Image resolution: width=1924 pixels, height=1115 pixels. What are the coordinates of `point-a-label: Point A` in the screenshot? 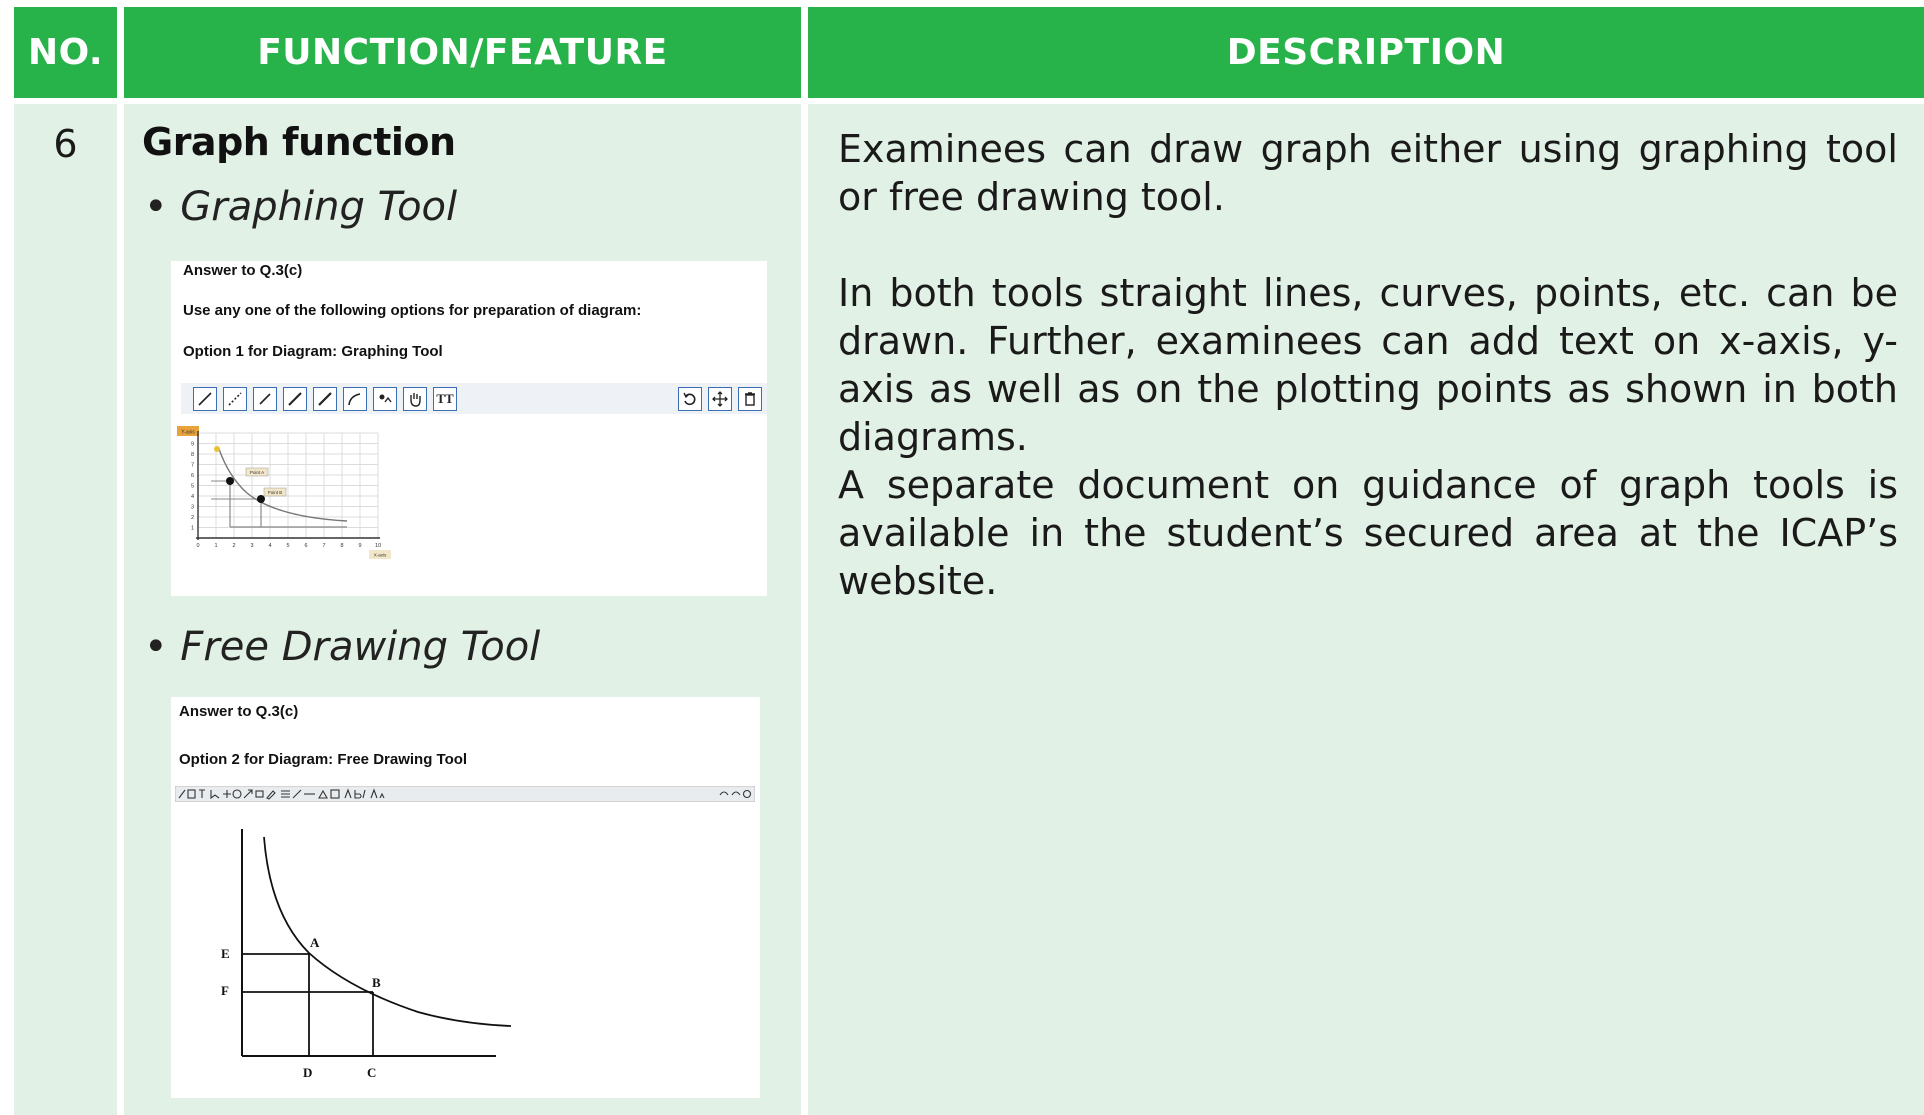 It's located at (257, 472).